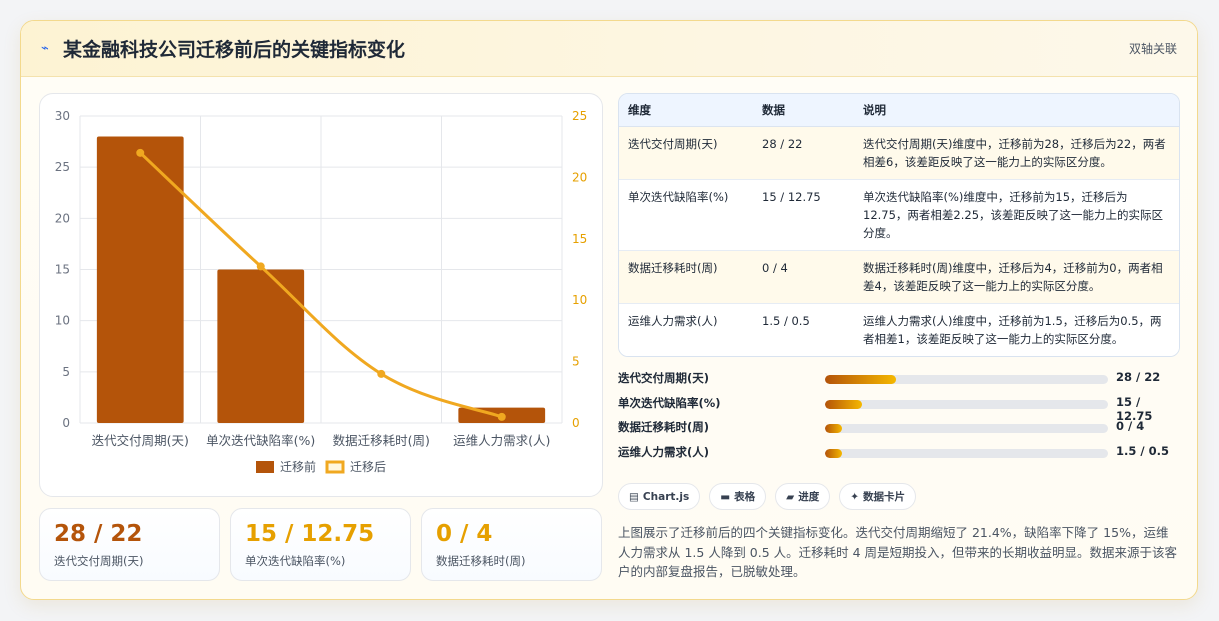  I want to click on kpi-card-0: 28 / 22 迭代交付周期(天), so click(129, 544).